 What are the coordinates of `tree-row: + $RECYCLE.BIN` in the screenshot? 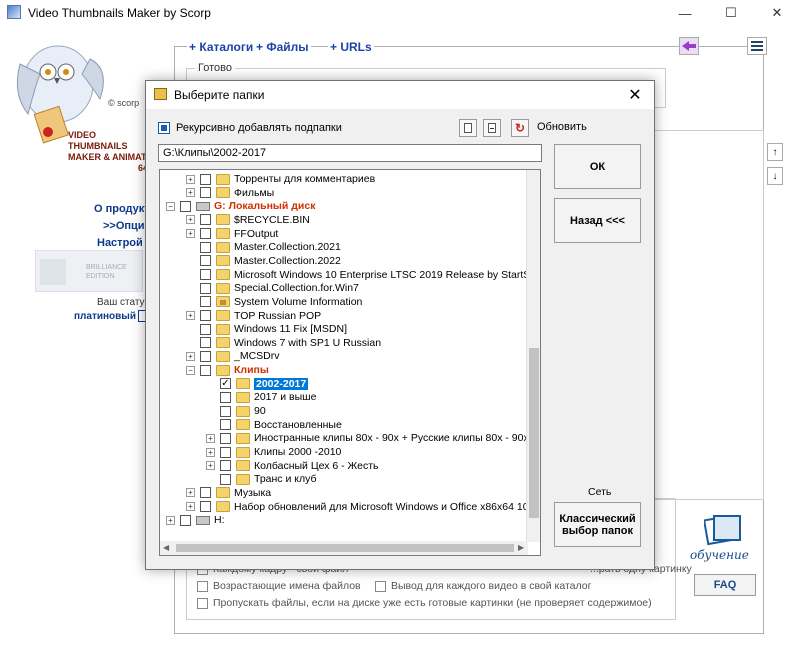 It's located at (248, 220).